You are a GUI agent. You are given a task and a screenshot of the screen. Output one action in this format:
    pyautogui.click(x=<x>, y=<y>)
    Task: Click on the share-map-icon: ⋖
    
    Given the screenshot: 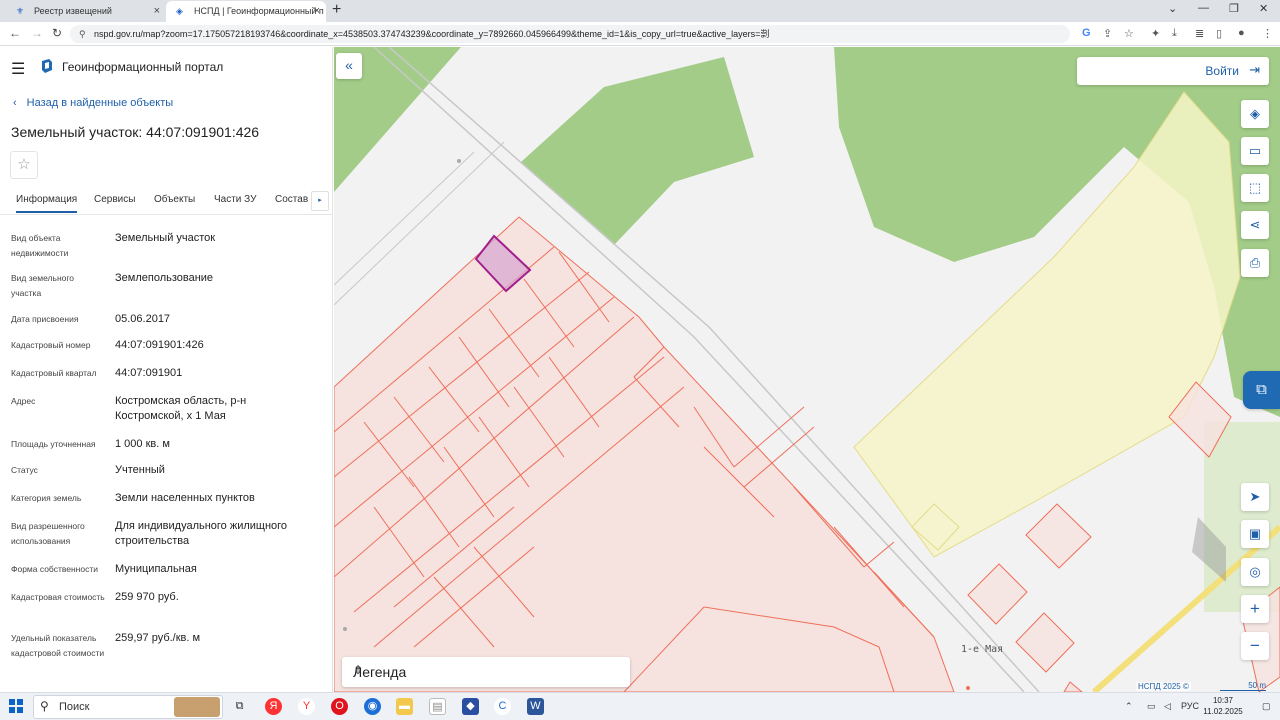 What is the action you would take?
    pyautogui.click(x=1255, y=225)
    